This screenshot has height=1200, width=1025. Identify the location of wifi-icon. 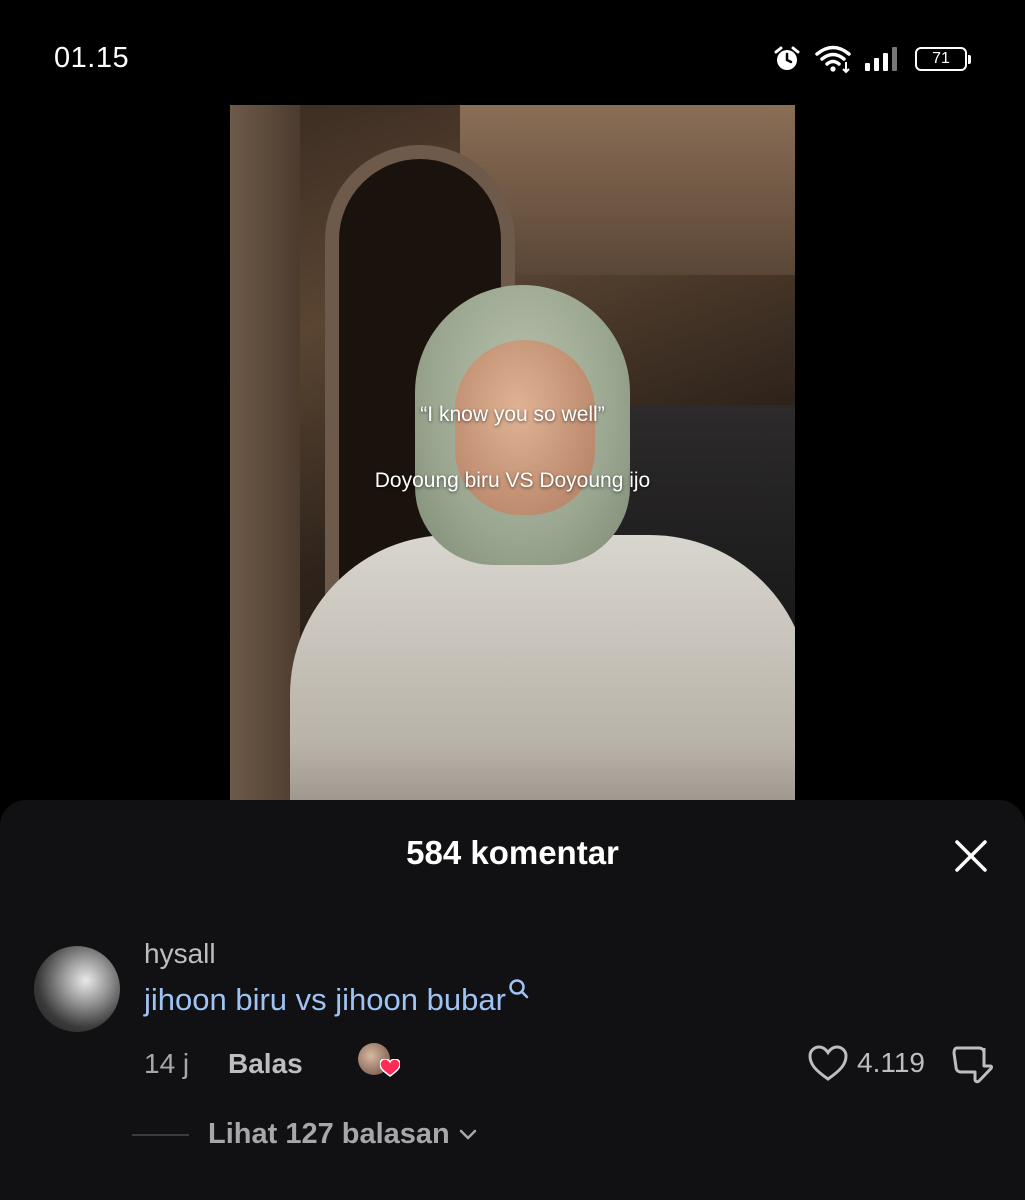
(833, 59).